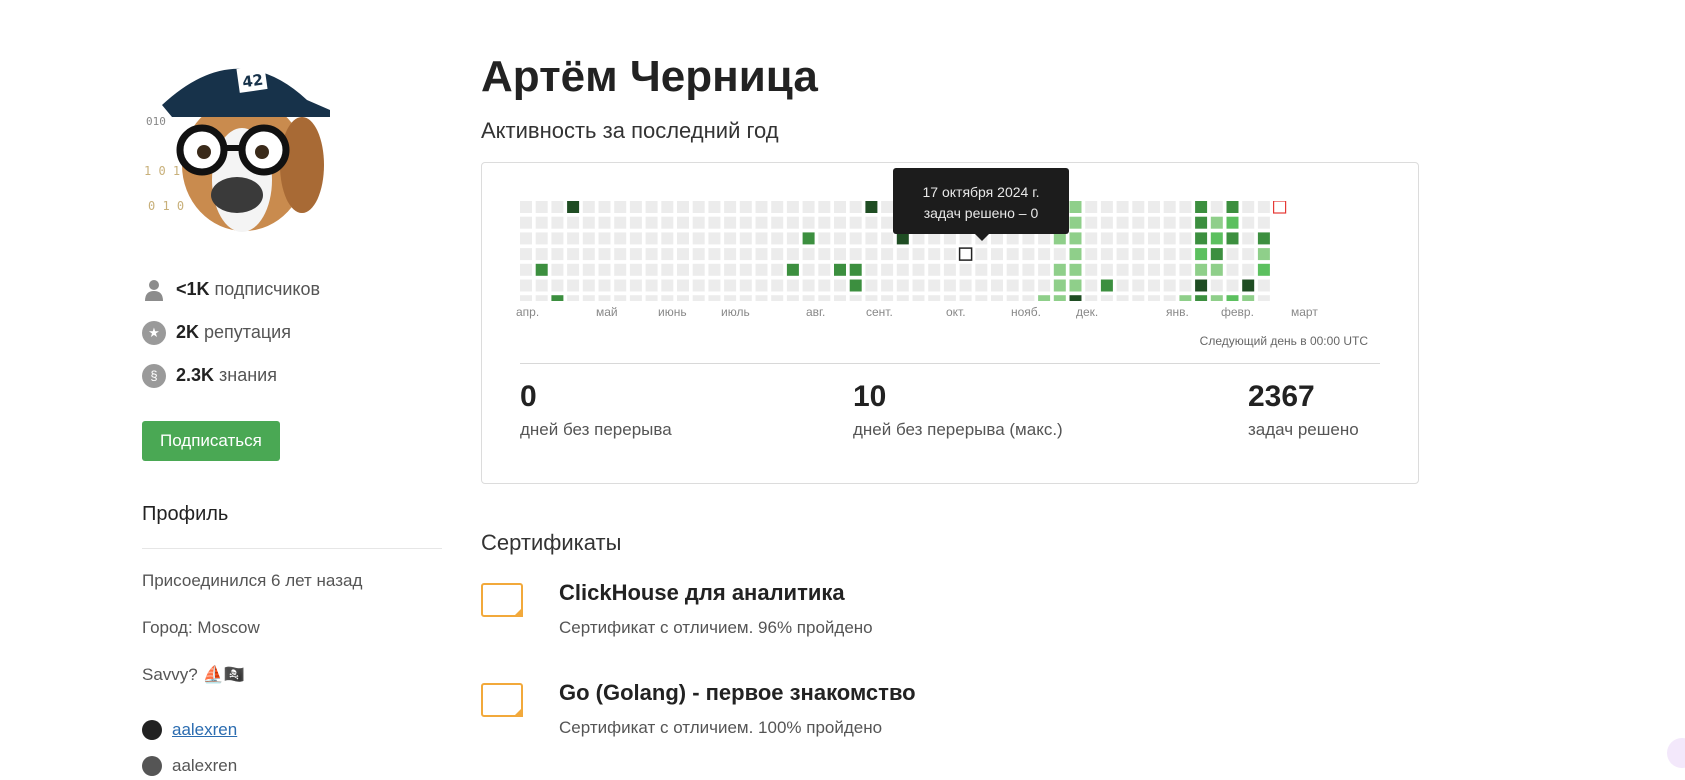  Describe the element at coordinates (211, 441) in the screenshot. I see `subscribe-button: Подписаться` at that location.